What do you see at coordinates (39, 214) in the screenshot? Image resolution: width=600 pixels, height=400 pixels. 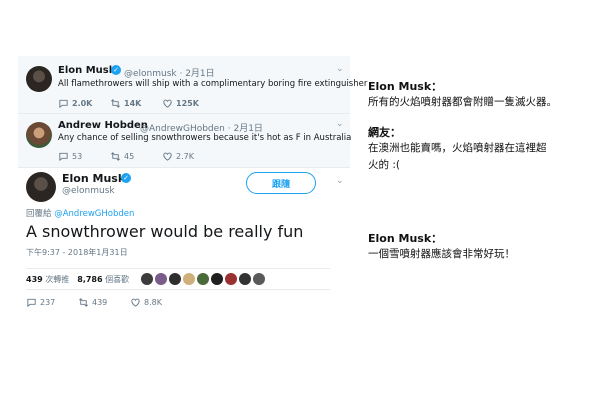 I see `reply-prefix: 回覆給` at bounding box center [39, 214].